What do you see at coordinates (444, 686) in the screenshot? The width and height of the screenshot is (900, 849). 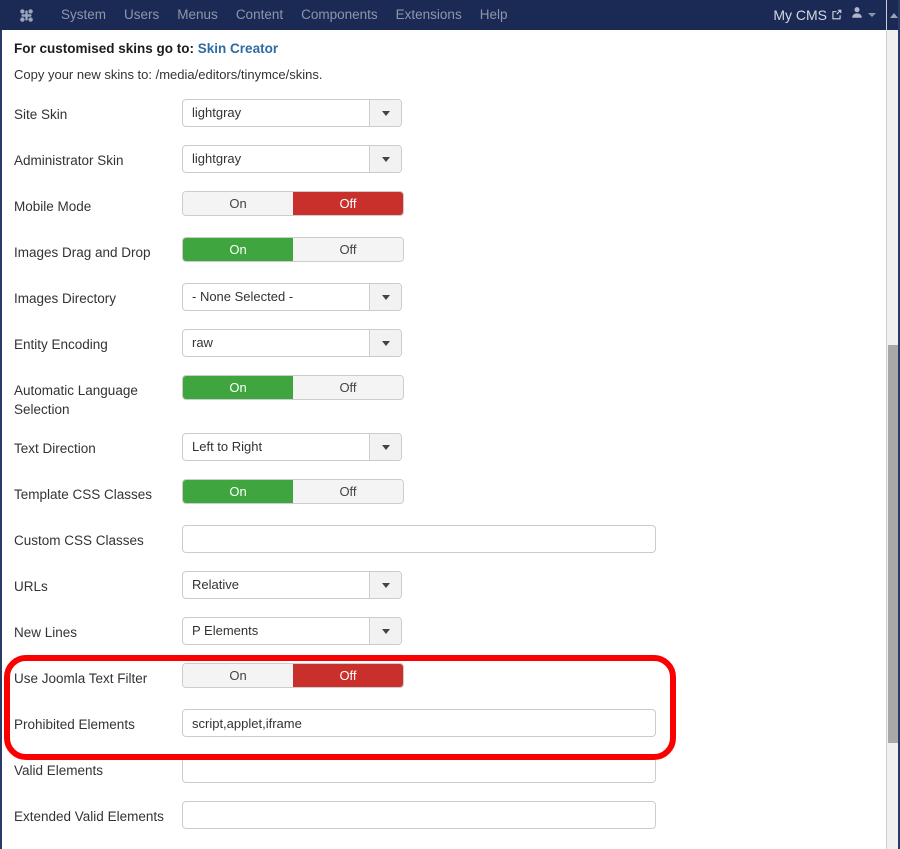 I see `field-row-use-joomla-text-filter: Use Joomla Text Filter On Off` at bounding box center [444, 686].